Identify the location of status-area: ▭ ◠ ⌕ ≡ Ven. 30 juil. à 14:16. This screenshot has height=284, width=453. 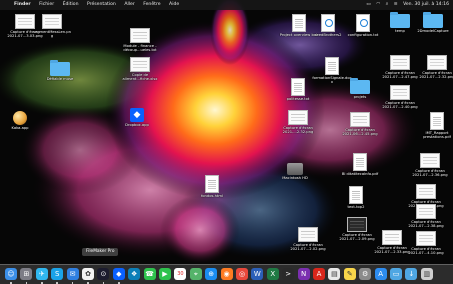
(405, 5).